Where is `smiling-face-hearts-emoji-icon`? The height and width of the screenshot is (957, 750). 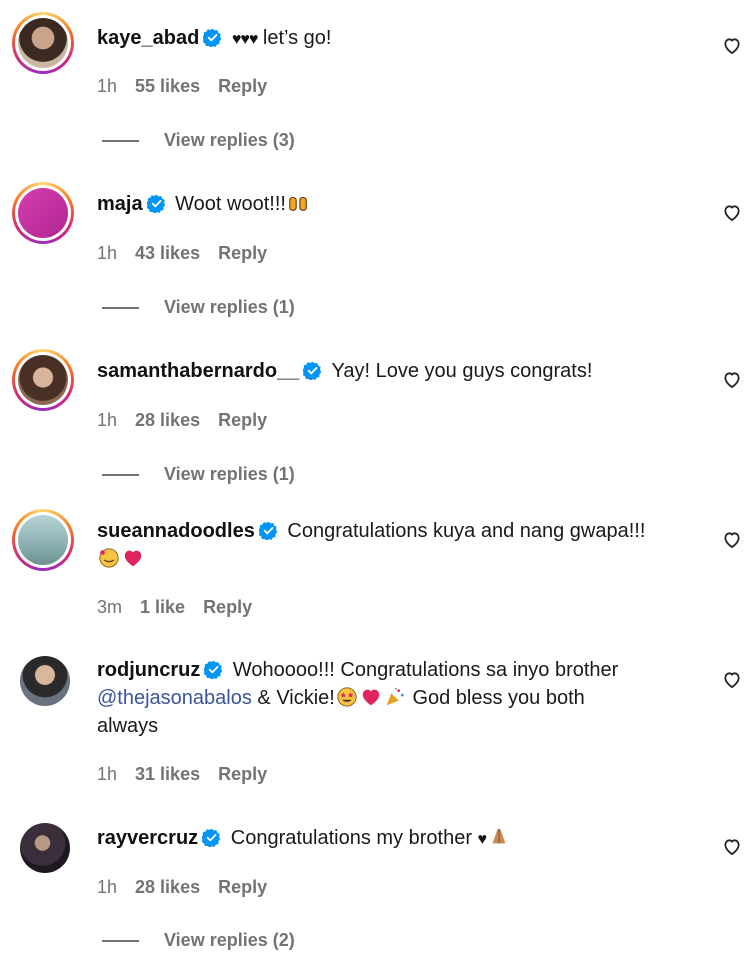 smiling-face-hearts-emoji-icon is located at coordinates (109, 558).